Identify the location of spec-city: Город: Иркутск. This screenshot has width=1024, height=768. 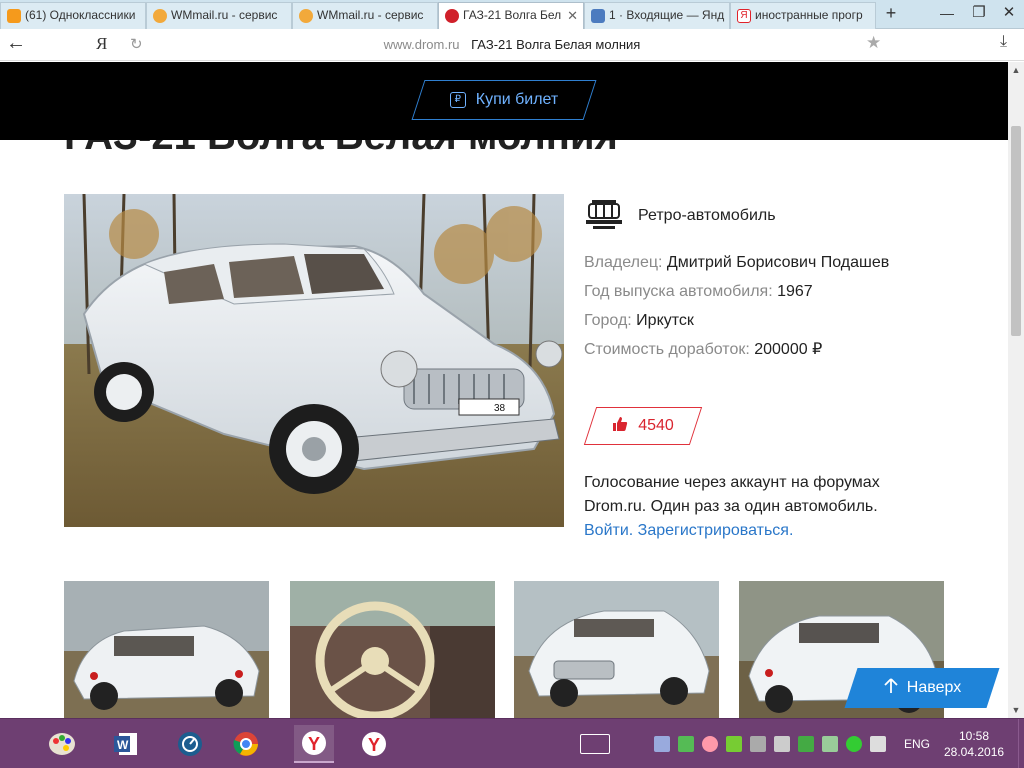
(784, 320).